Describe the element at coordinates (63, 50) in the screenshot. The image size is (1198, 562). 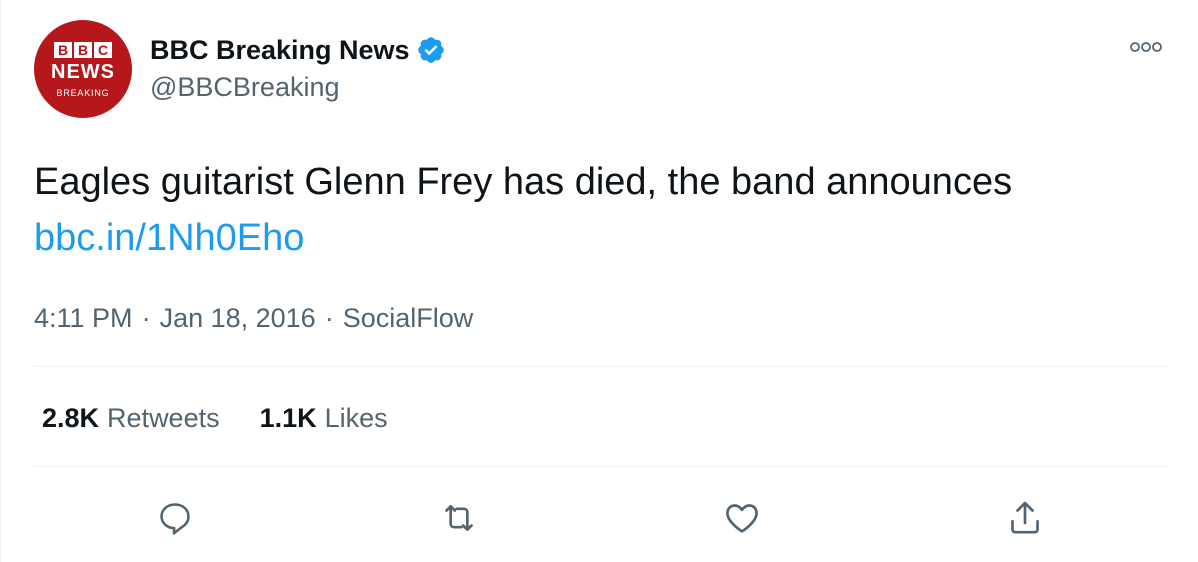
I see `bbc-block-b1: B` at that location.